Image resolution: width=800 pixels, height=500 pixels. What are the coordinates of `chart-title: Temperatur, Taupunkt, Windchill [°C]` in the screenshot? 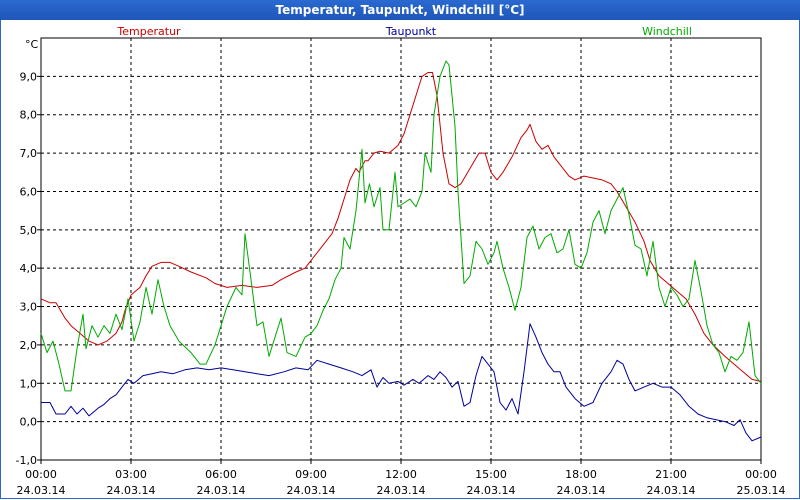 It's located at (400, 10).